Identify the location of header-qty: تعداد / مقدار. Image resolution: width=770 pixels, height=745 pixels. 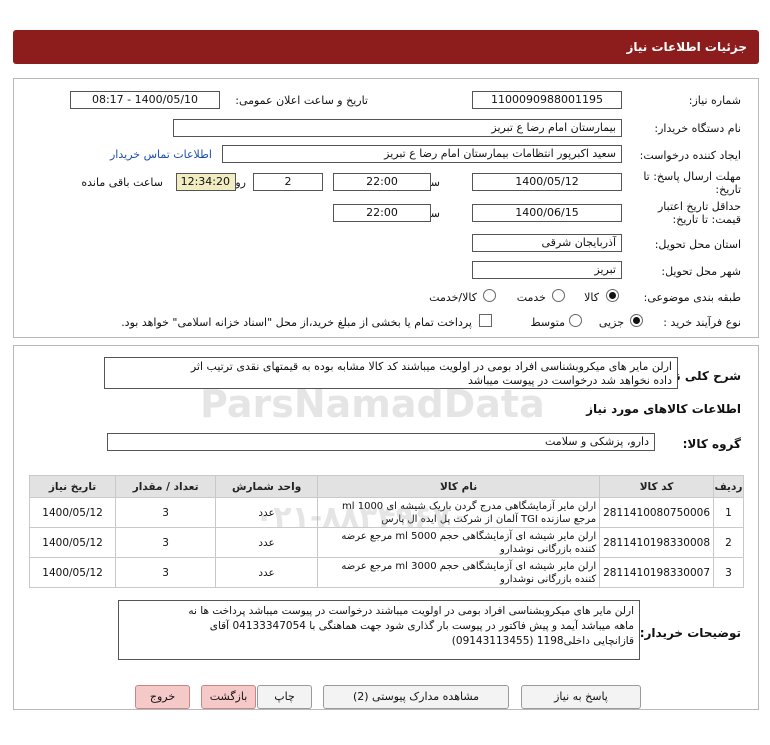
(166, 486).